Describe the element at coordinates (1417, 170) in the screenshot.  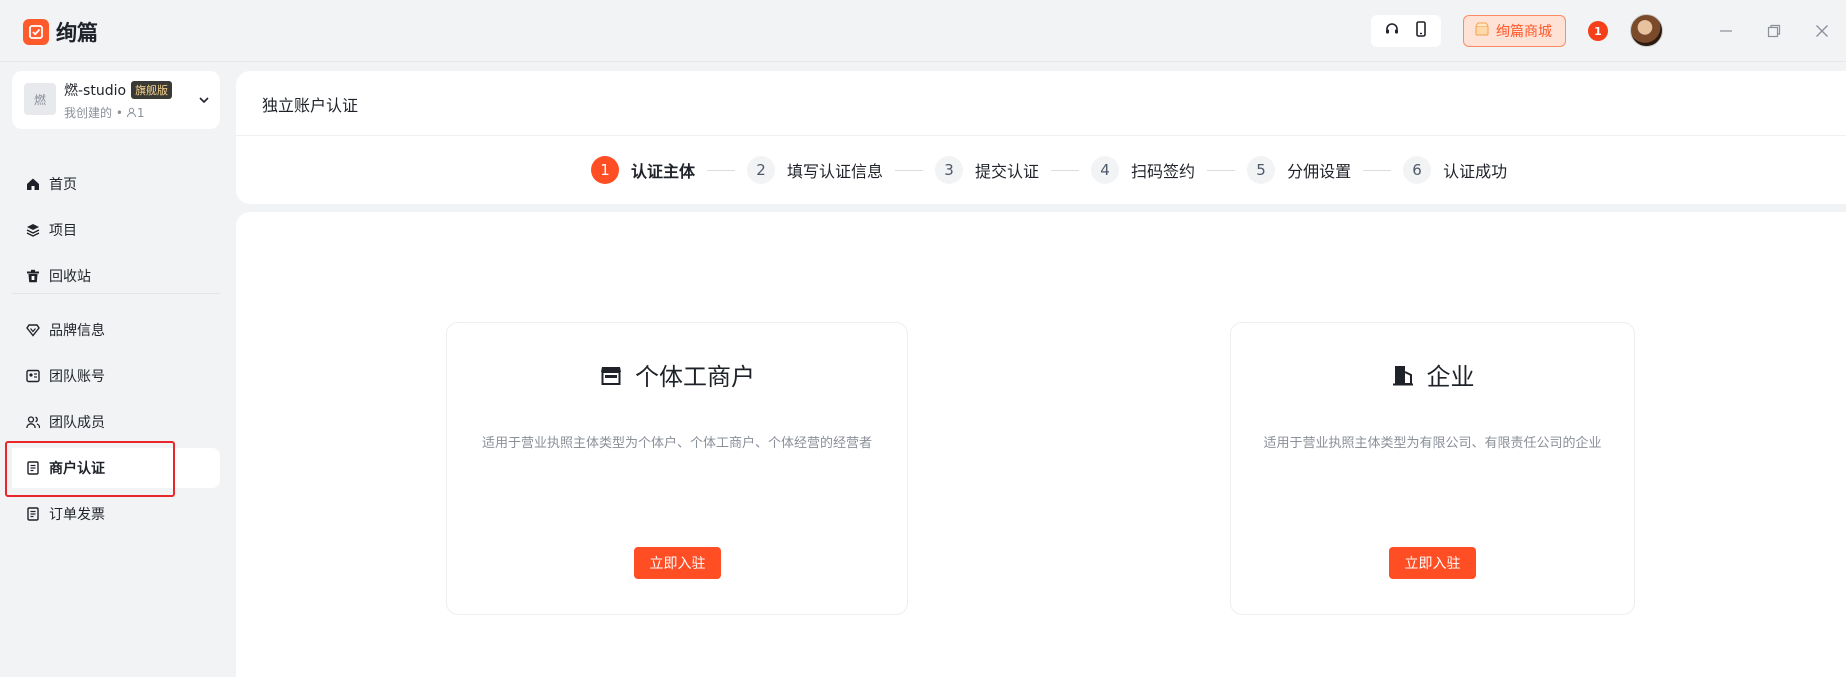
I see `step-number: 6` at that location.